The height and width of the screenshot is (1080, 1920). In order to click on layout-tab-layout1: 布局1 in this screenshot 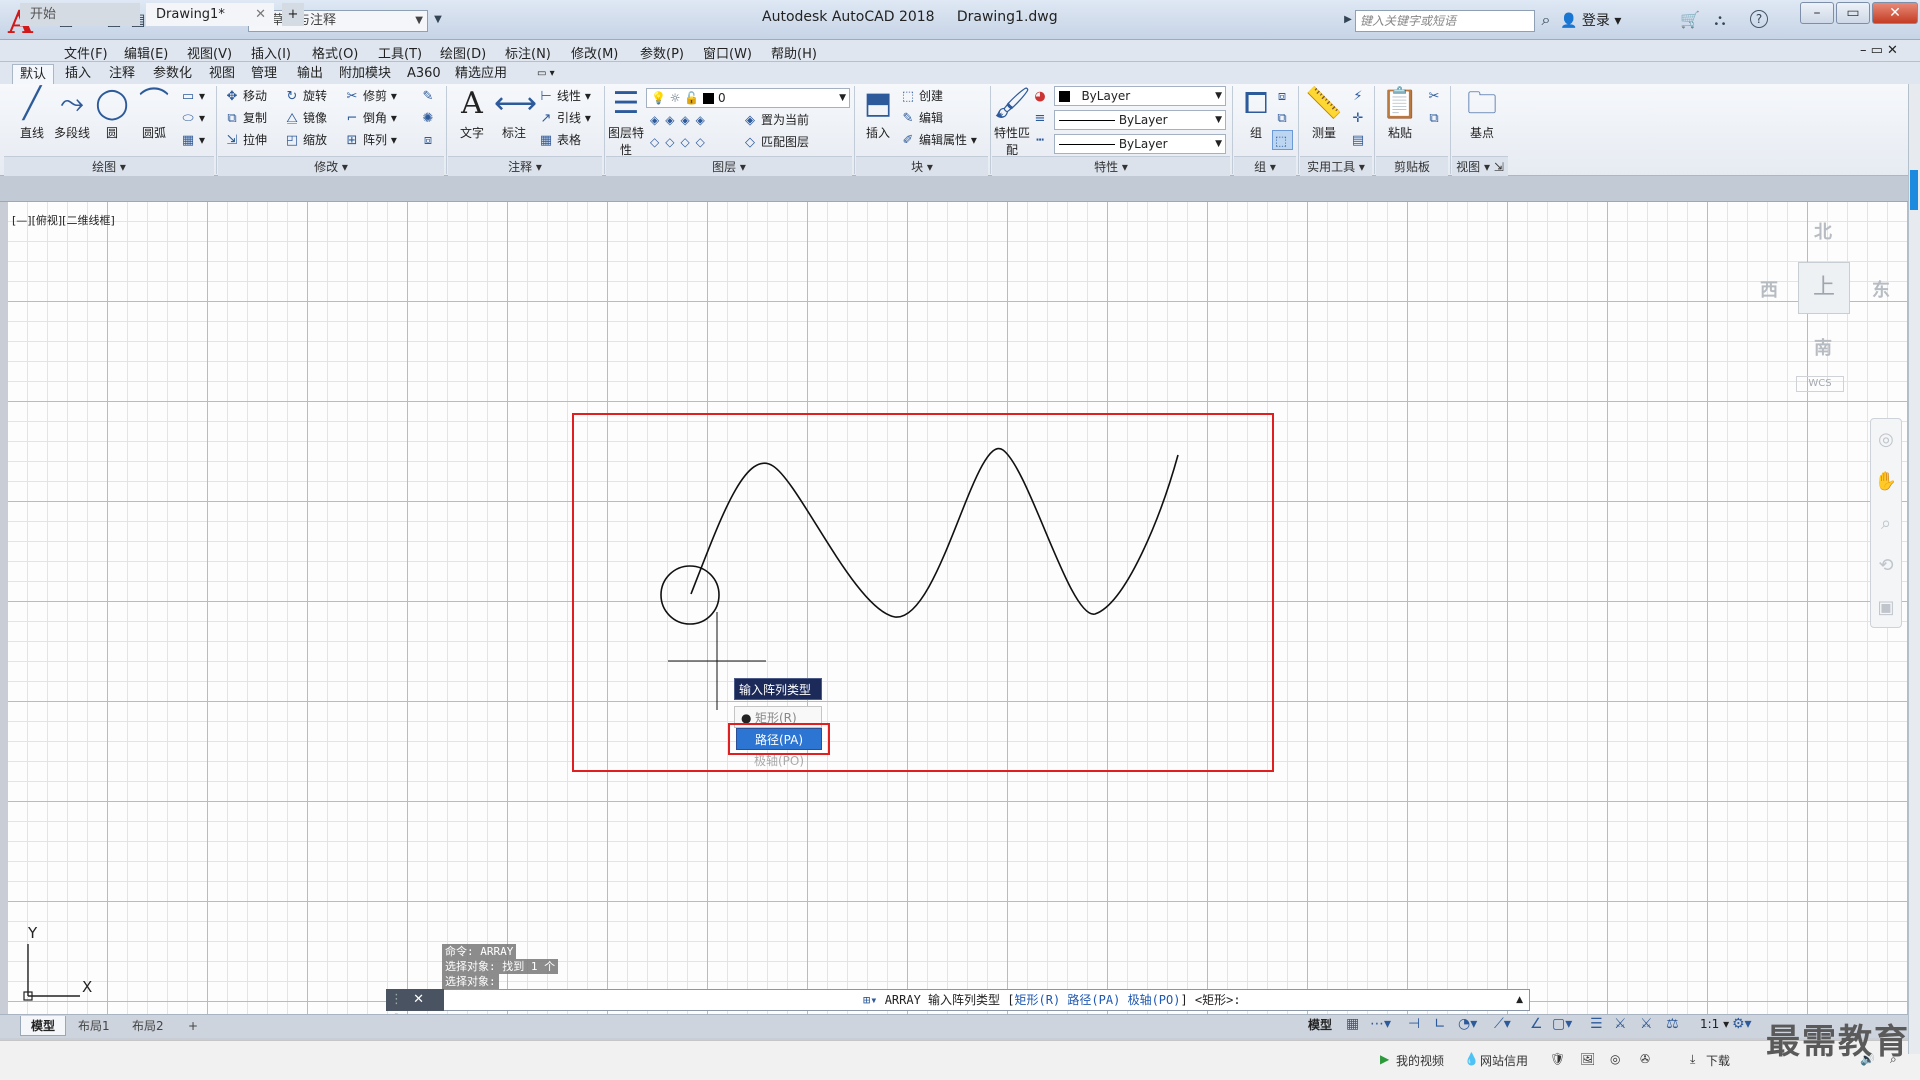, I will do `click(94, 1026)`.